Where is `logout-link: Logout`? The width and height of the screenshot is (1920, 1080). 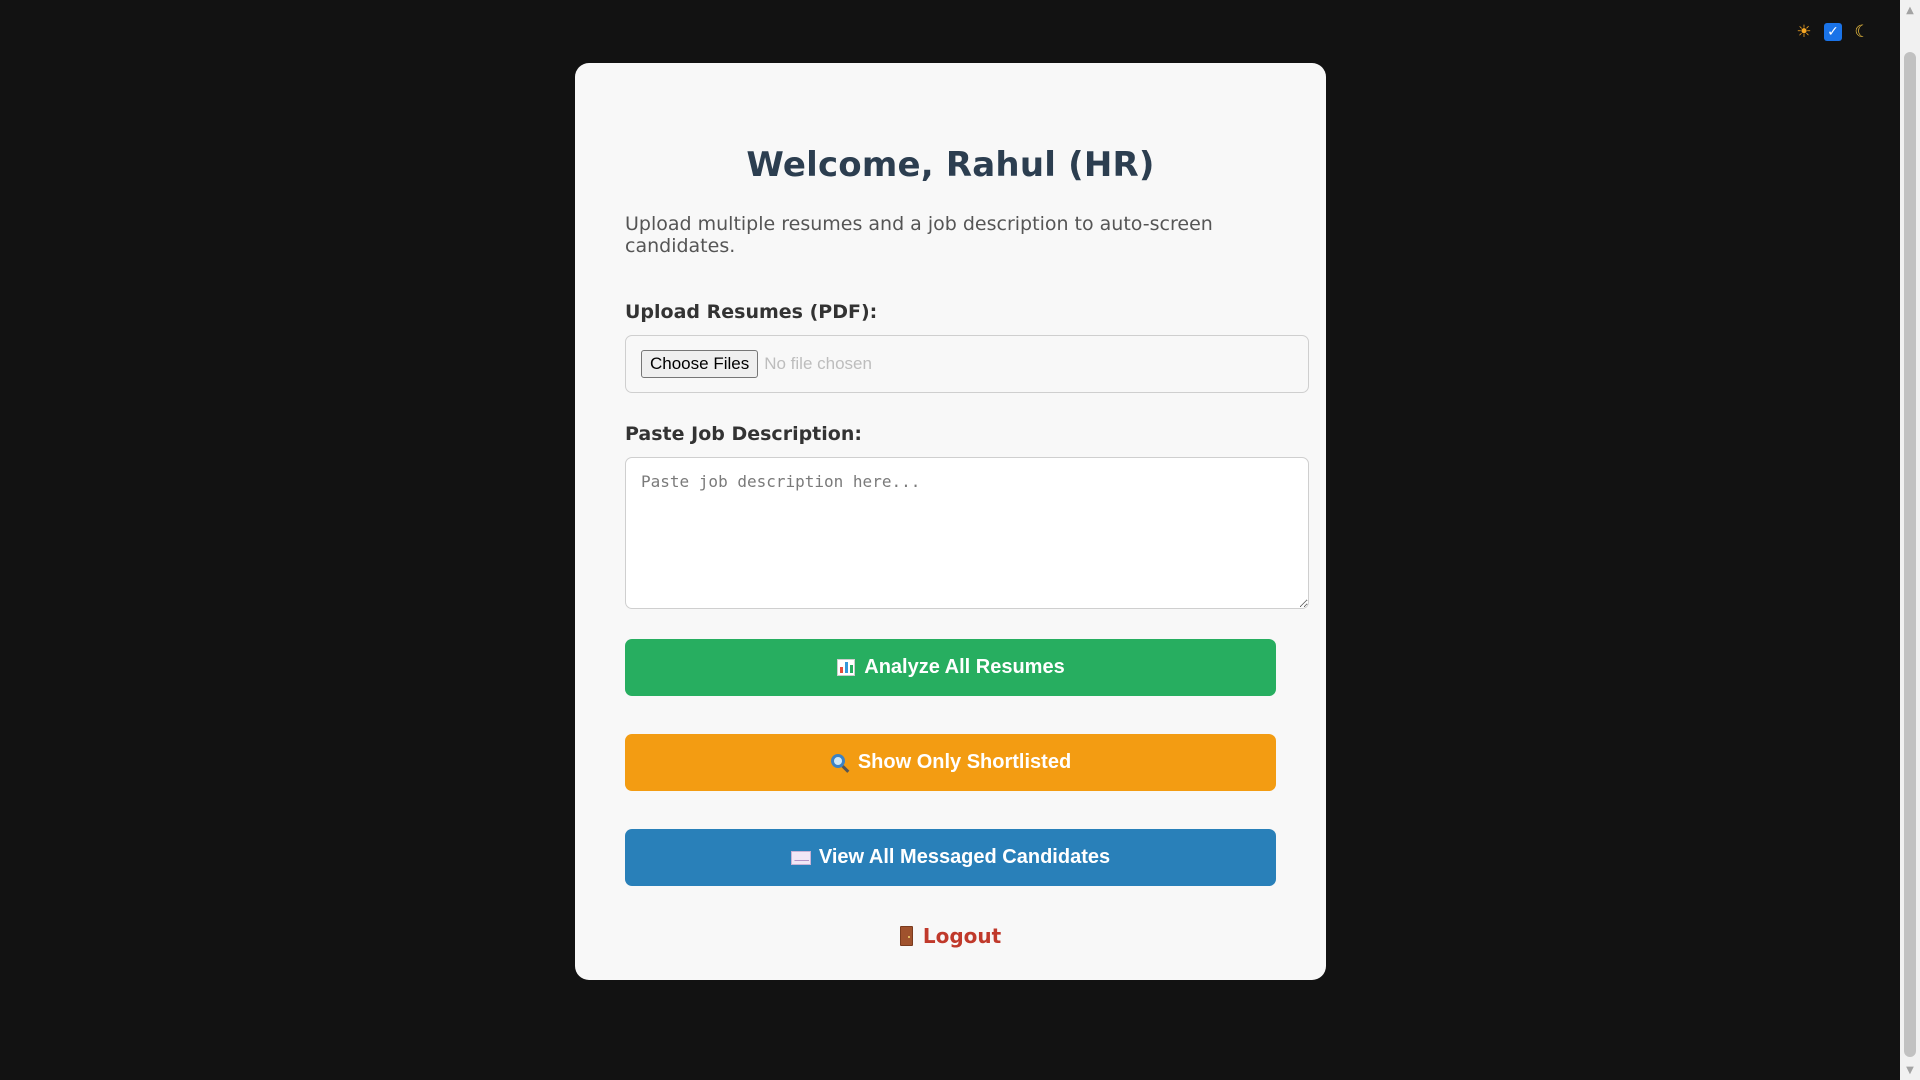
logout-link: Logout is located at coordinates (950, 936).